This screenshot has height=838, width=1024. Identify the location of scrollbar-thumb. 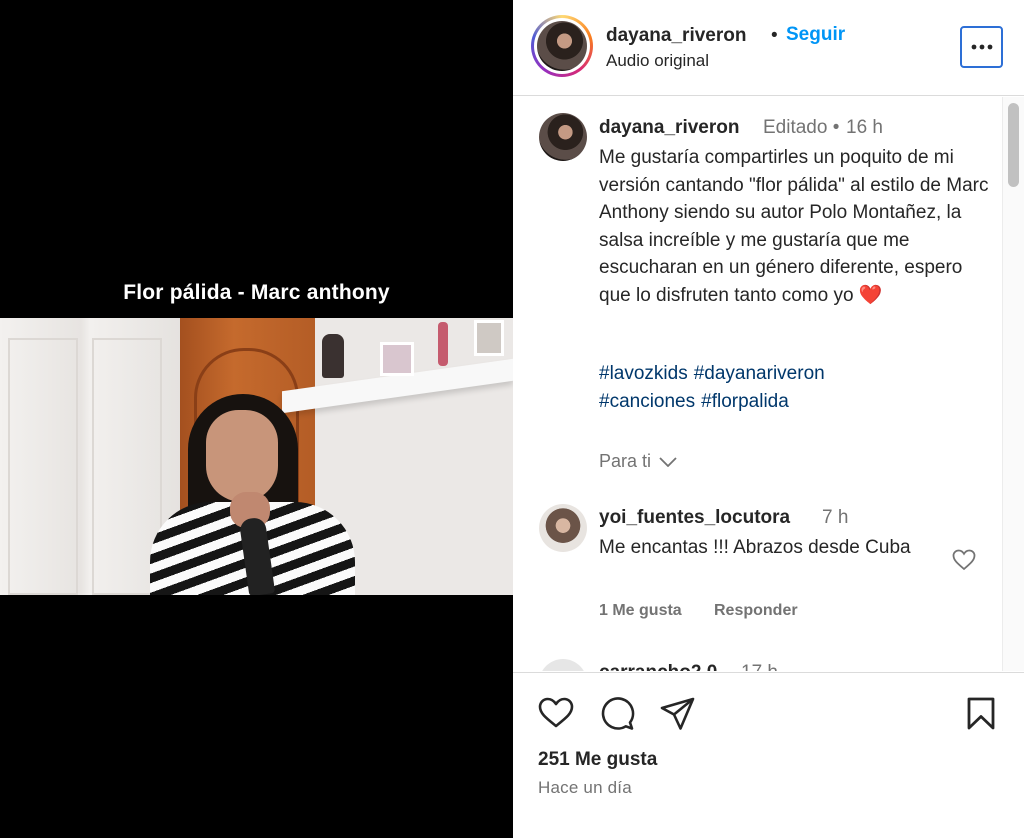
(1013, 145).